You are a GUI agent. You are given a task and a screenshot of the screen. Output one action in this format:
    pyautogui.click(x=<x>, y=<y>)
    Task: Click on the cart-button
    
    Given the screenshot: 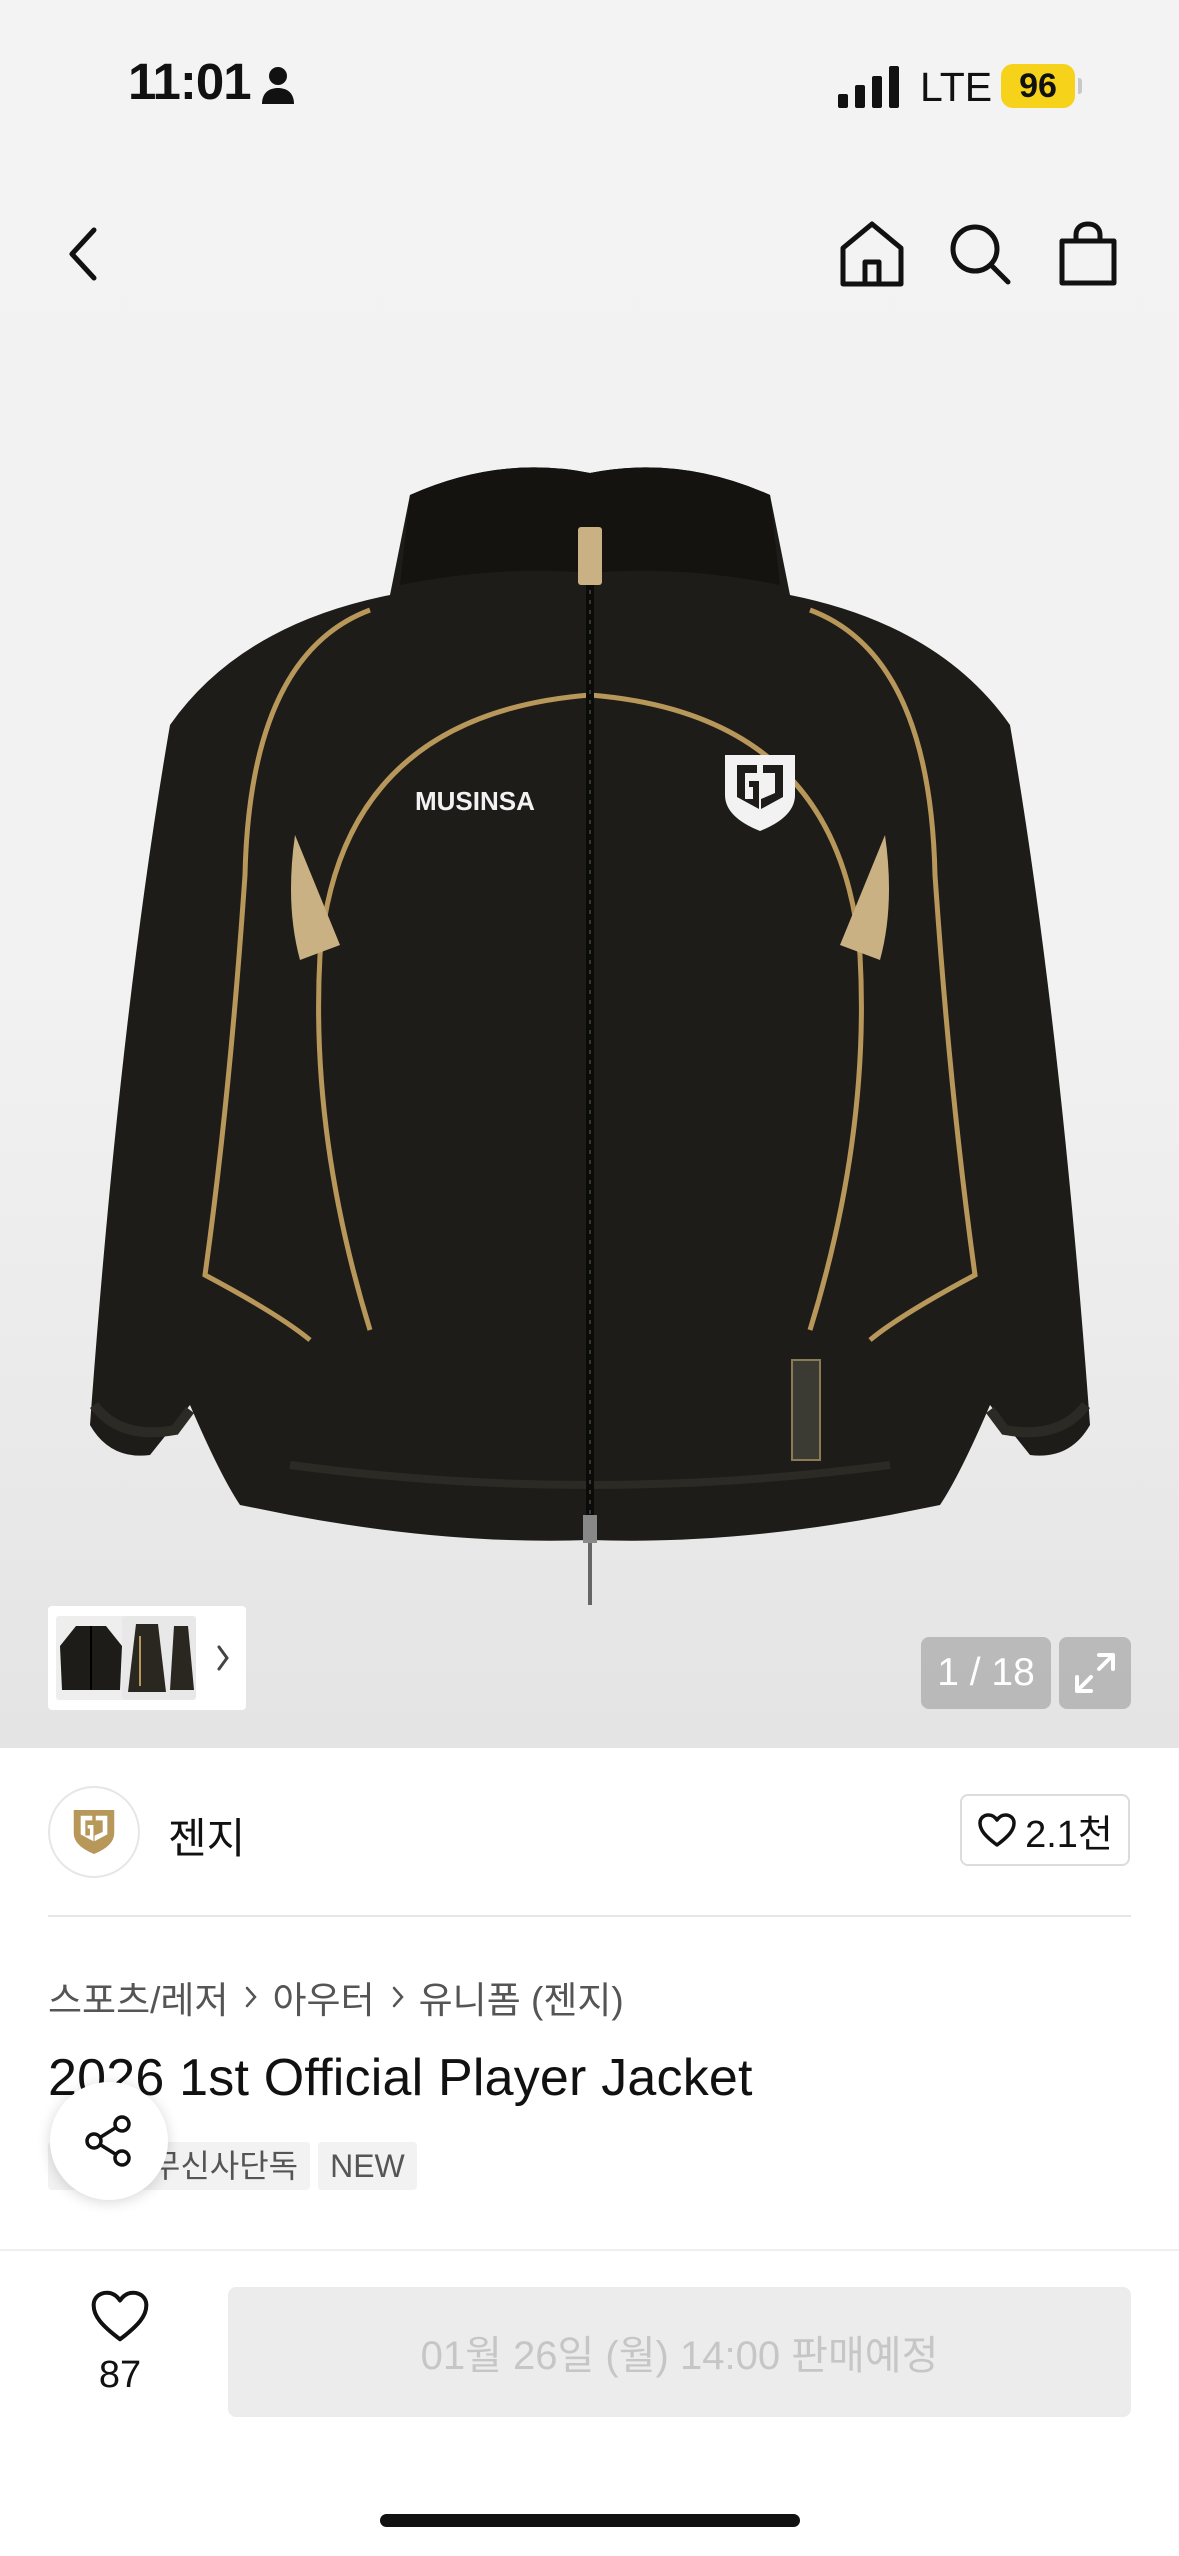 What is the action you would take?
    pyautogui.click(x=1088, y=254)
    